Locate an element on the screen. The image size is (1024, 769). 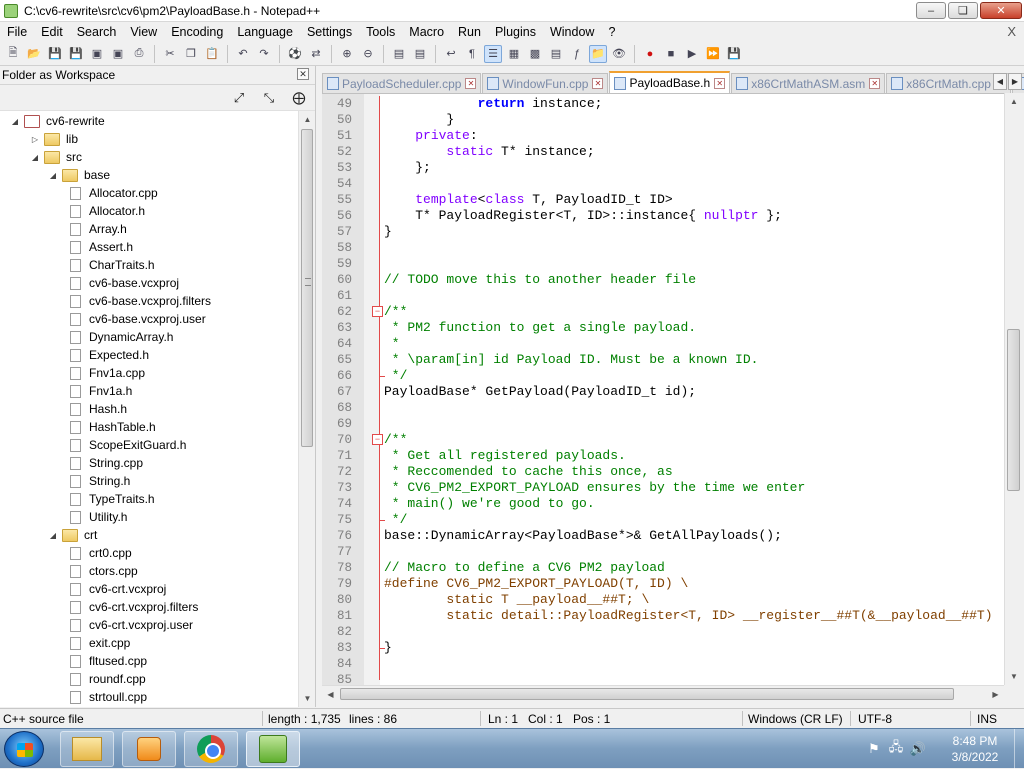
tree-file-item: exit.cpp is located at coordinates (99, 643).